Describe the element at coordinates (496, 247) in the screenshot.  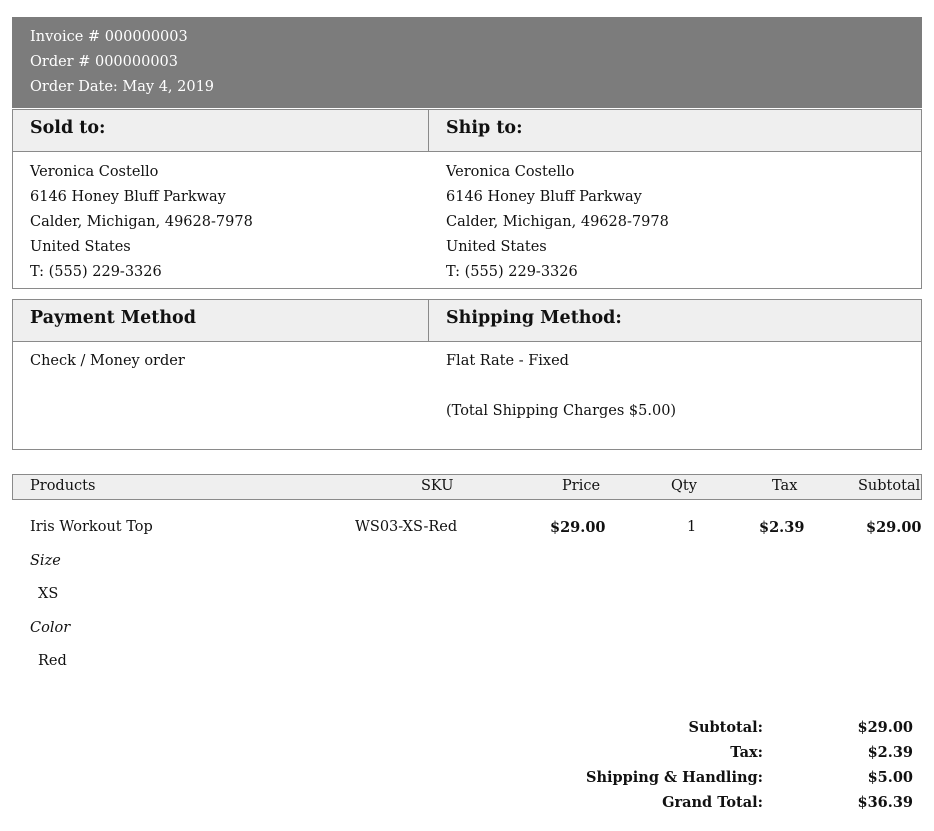
I see `ship-to-line: United States` at that location.